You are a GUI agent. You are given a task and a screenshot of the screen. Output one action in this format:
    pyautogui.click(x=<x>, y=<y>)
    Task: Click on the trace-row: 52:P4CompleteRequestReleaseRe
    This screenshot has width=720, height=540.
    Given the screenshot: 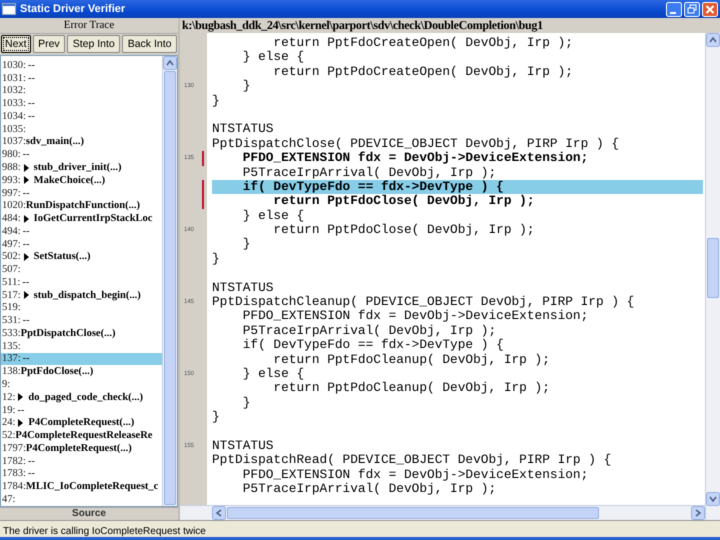 What is the action you would take?
    pyautogui.click(x=81, y=435)
    